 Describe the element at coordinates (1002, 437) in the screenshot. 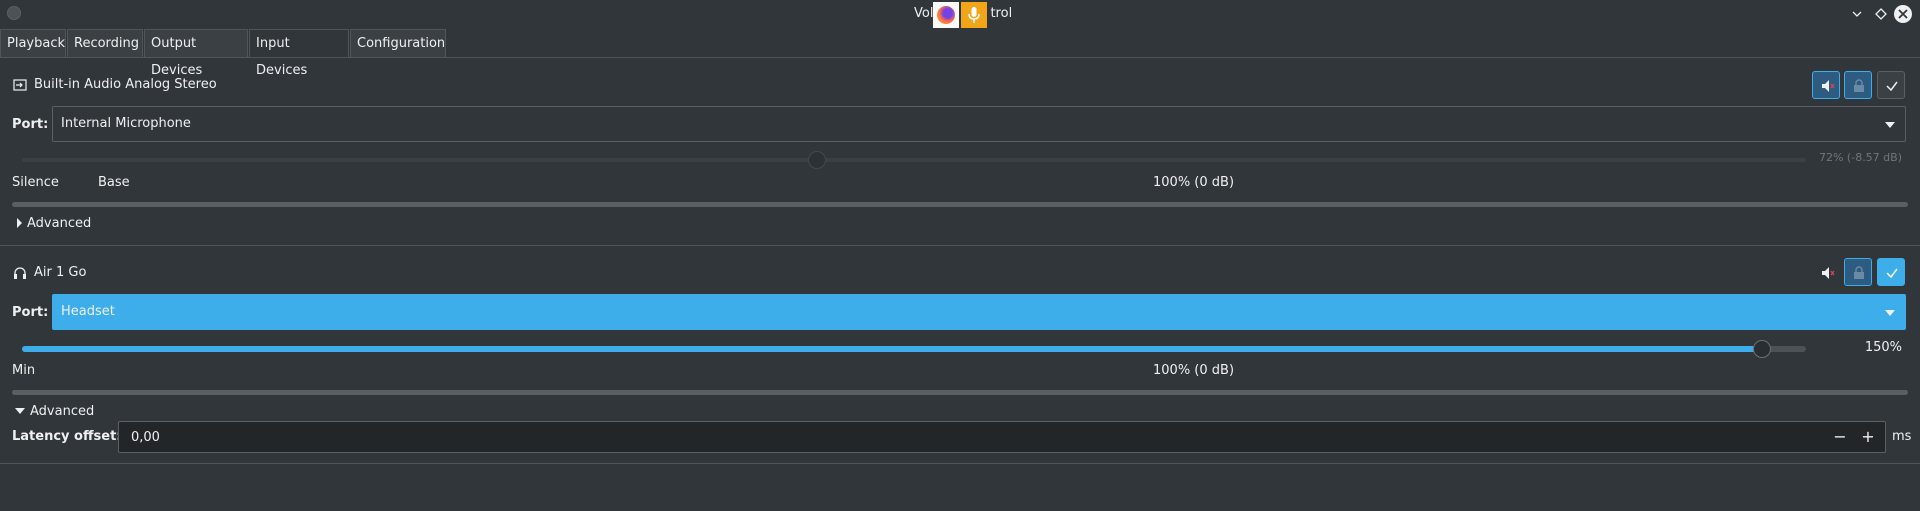

I see `latency-offset-input: 0,00 − +` at that location.